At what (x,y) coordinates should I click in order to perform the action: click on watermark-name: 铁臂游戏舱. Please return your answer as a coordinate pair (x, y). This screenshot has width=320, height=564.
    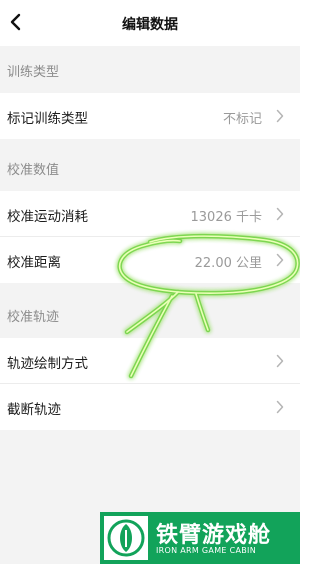
    Looking at the image, I should click on (214, 535).